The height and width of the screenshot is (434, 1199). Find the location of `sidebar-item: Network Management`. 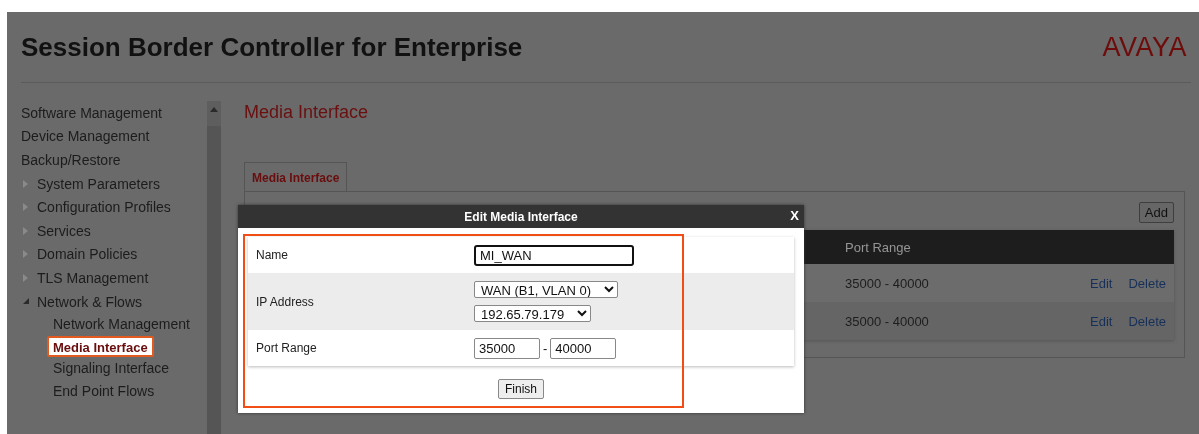

sidebar-item: Network Management is located at coordinates (121, 325).